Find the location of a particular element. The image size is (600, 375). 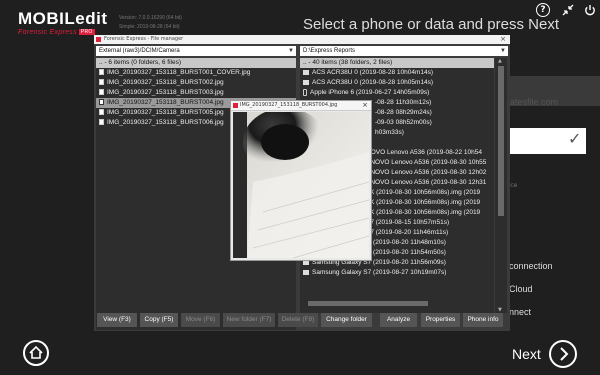

file-manager-titlebar: Forensic Express - File manager × is located at coordinates (302, 39).